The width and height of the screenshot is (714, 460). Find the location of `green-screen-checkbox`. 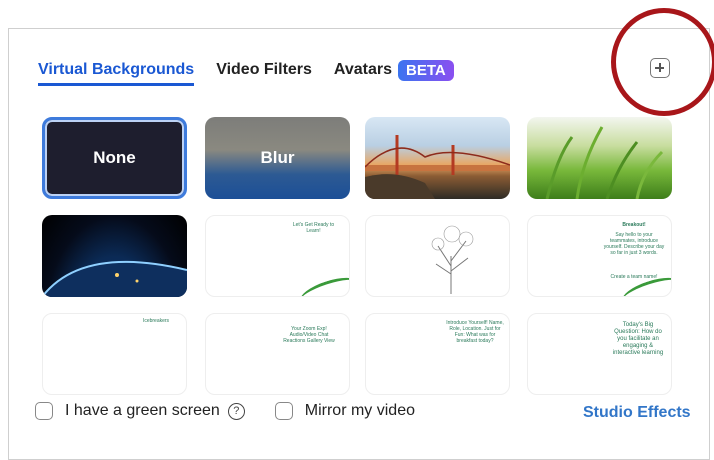

green-screen-checkbox is located at coordinates (44, 411).